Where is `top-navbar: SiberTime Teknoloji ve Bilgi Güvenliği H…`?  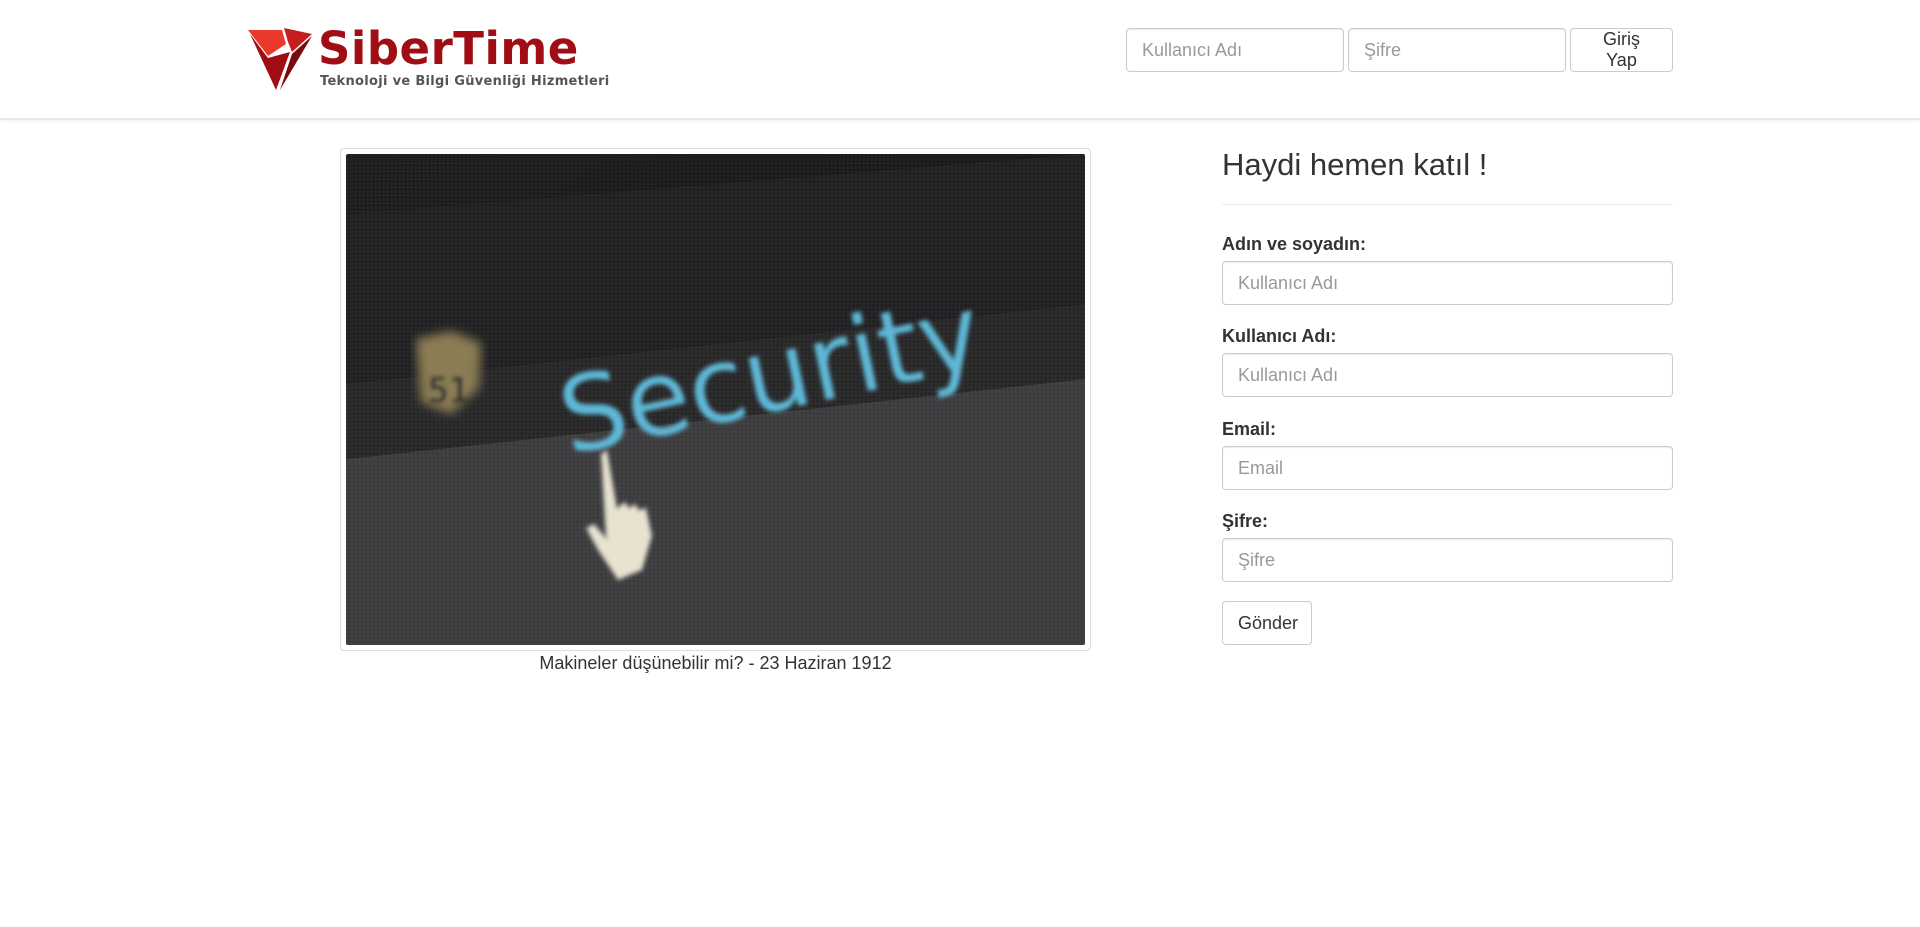 top-navbar: SiberTime Teknoloji ve Bilgi Güvenliği H… is located at coordinates (960, 60).